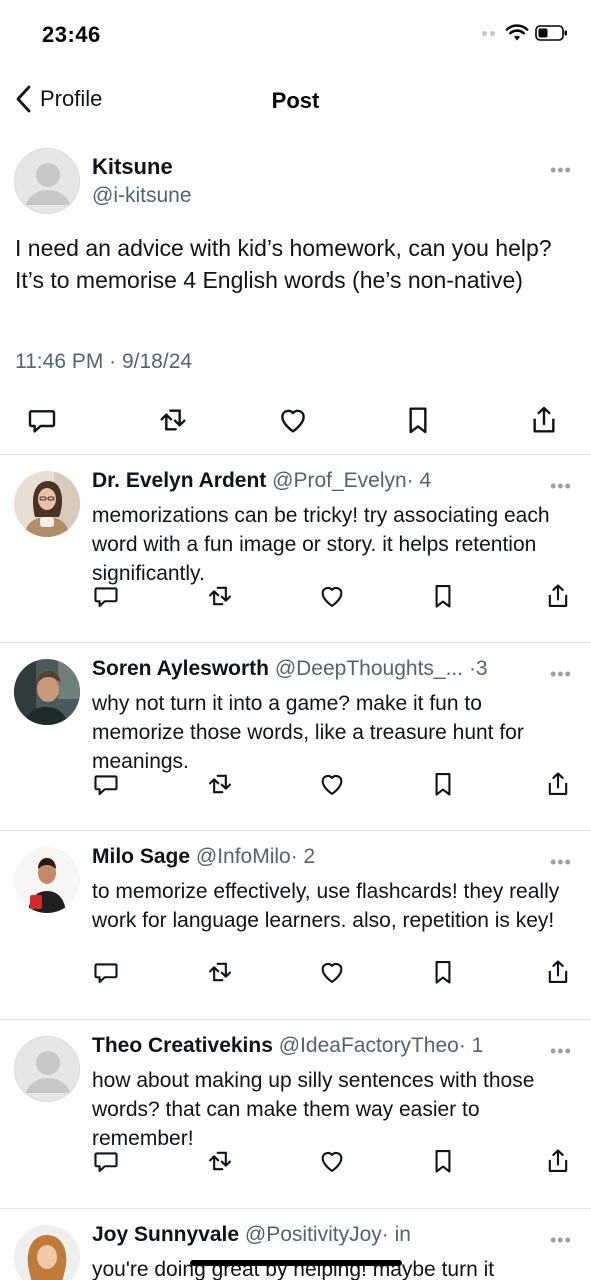  I want to click on reply-author-handle: @Prof_Evelyn, so click(339, 480).